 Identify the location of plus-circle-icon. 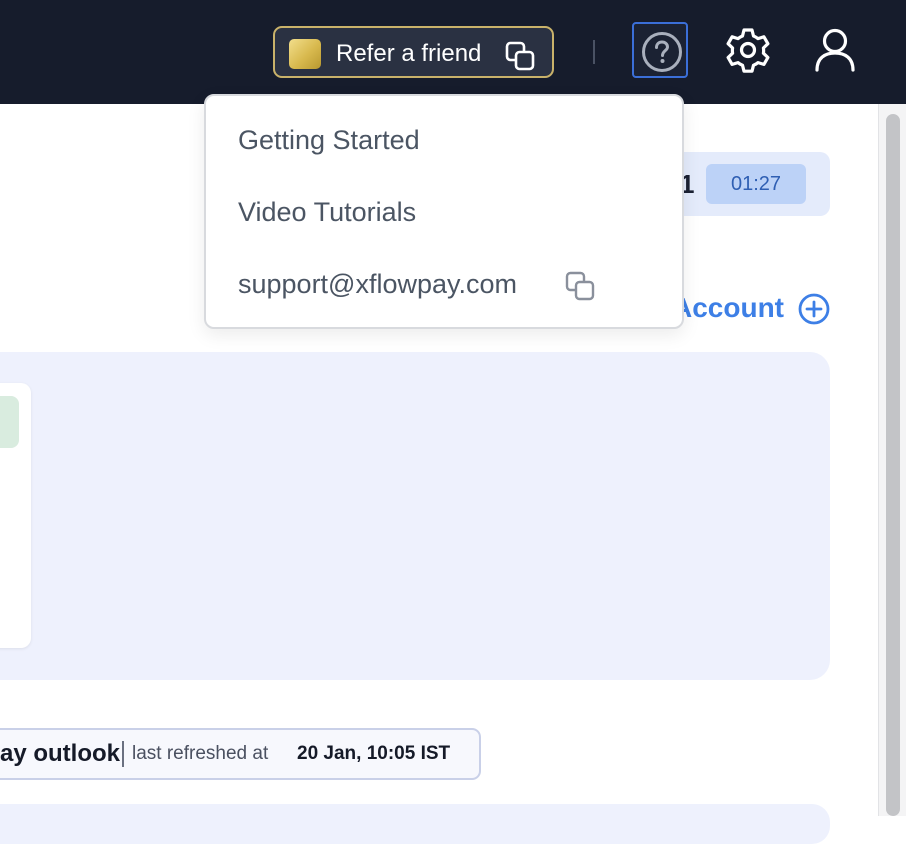
(814, 309).